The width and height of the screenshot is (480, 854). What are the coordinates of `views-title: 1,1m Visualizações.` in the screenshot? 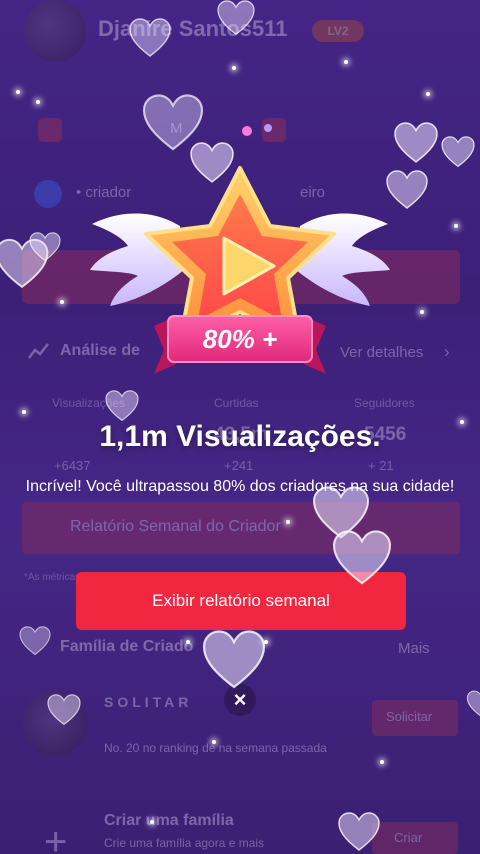 It's located at (240, 436).